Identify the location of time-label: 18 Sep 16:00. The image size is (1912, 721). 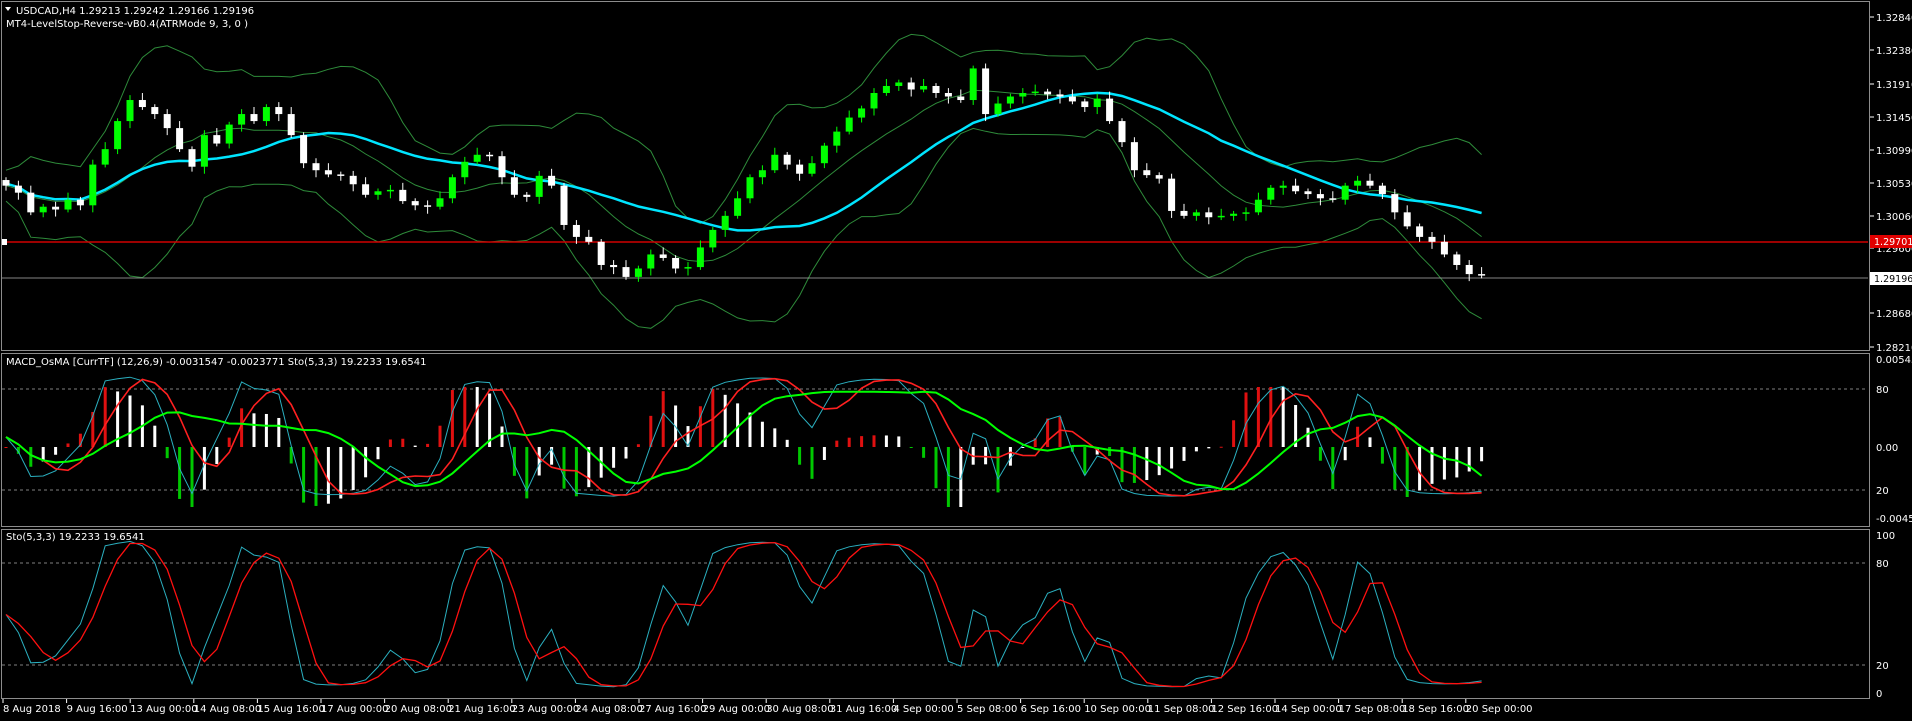
(1435, 709).